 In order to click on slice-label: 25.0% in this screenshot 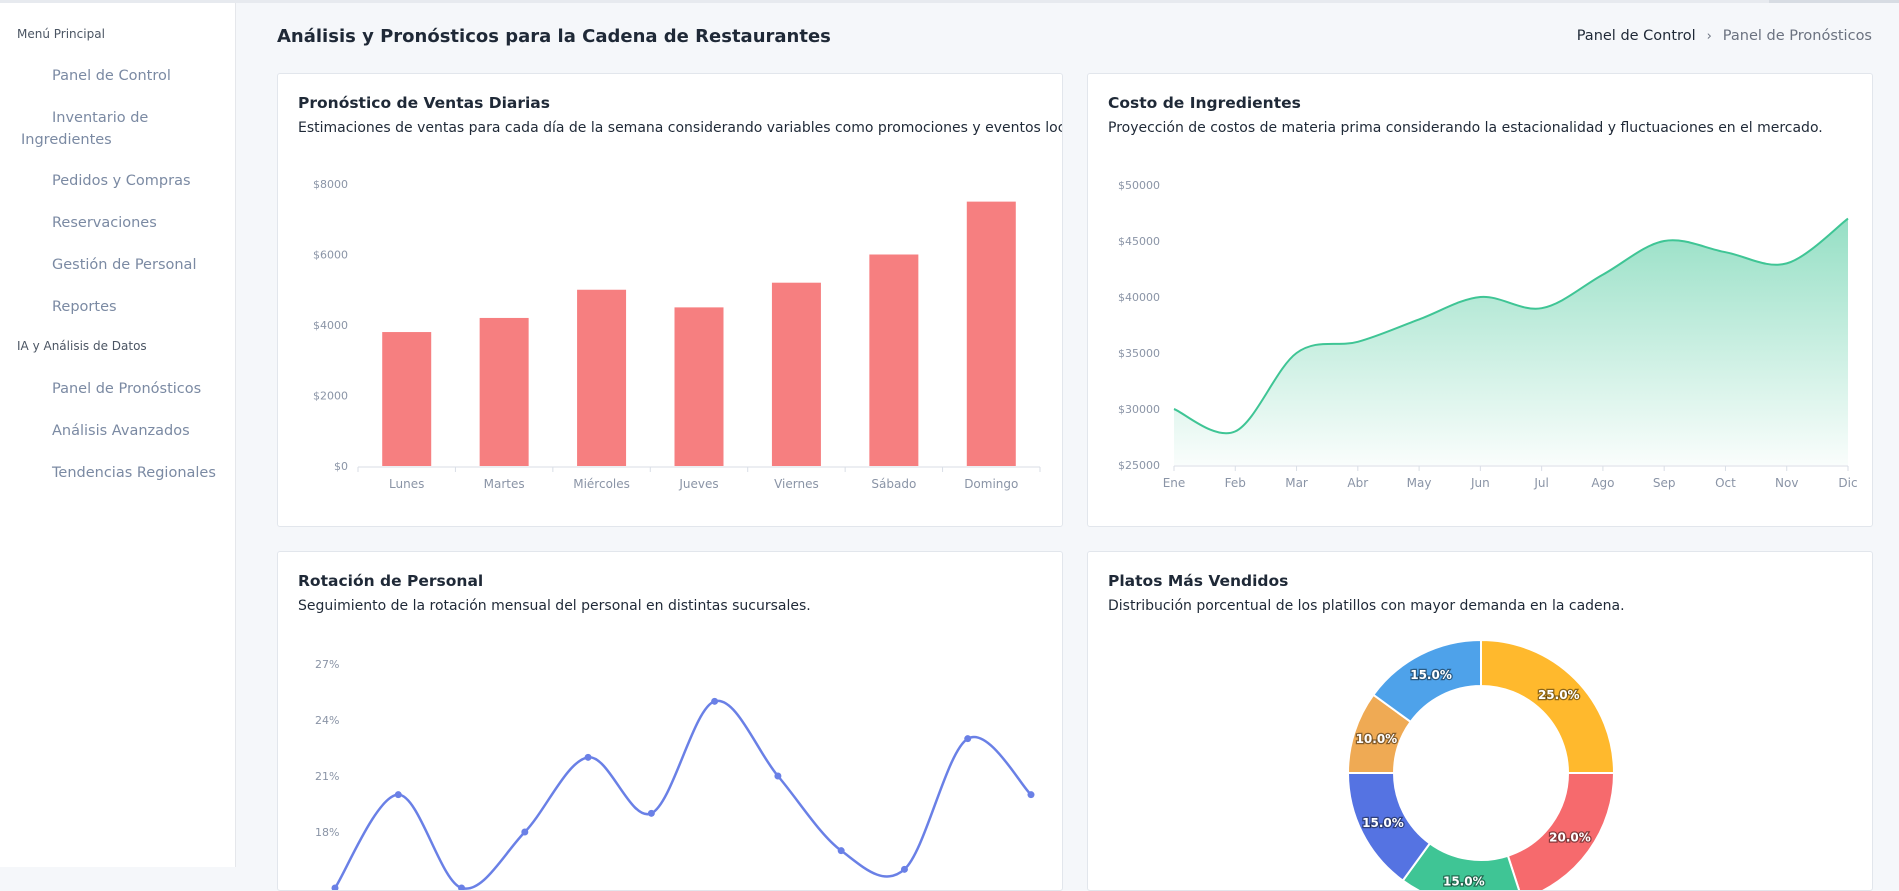, I will do `click(1559, 695)`.